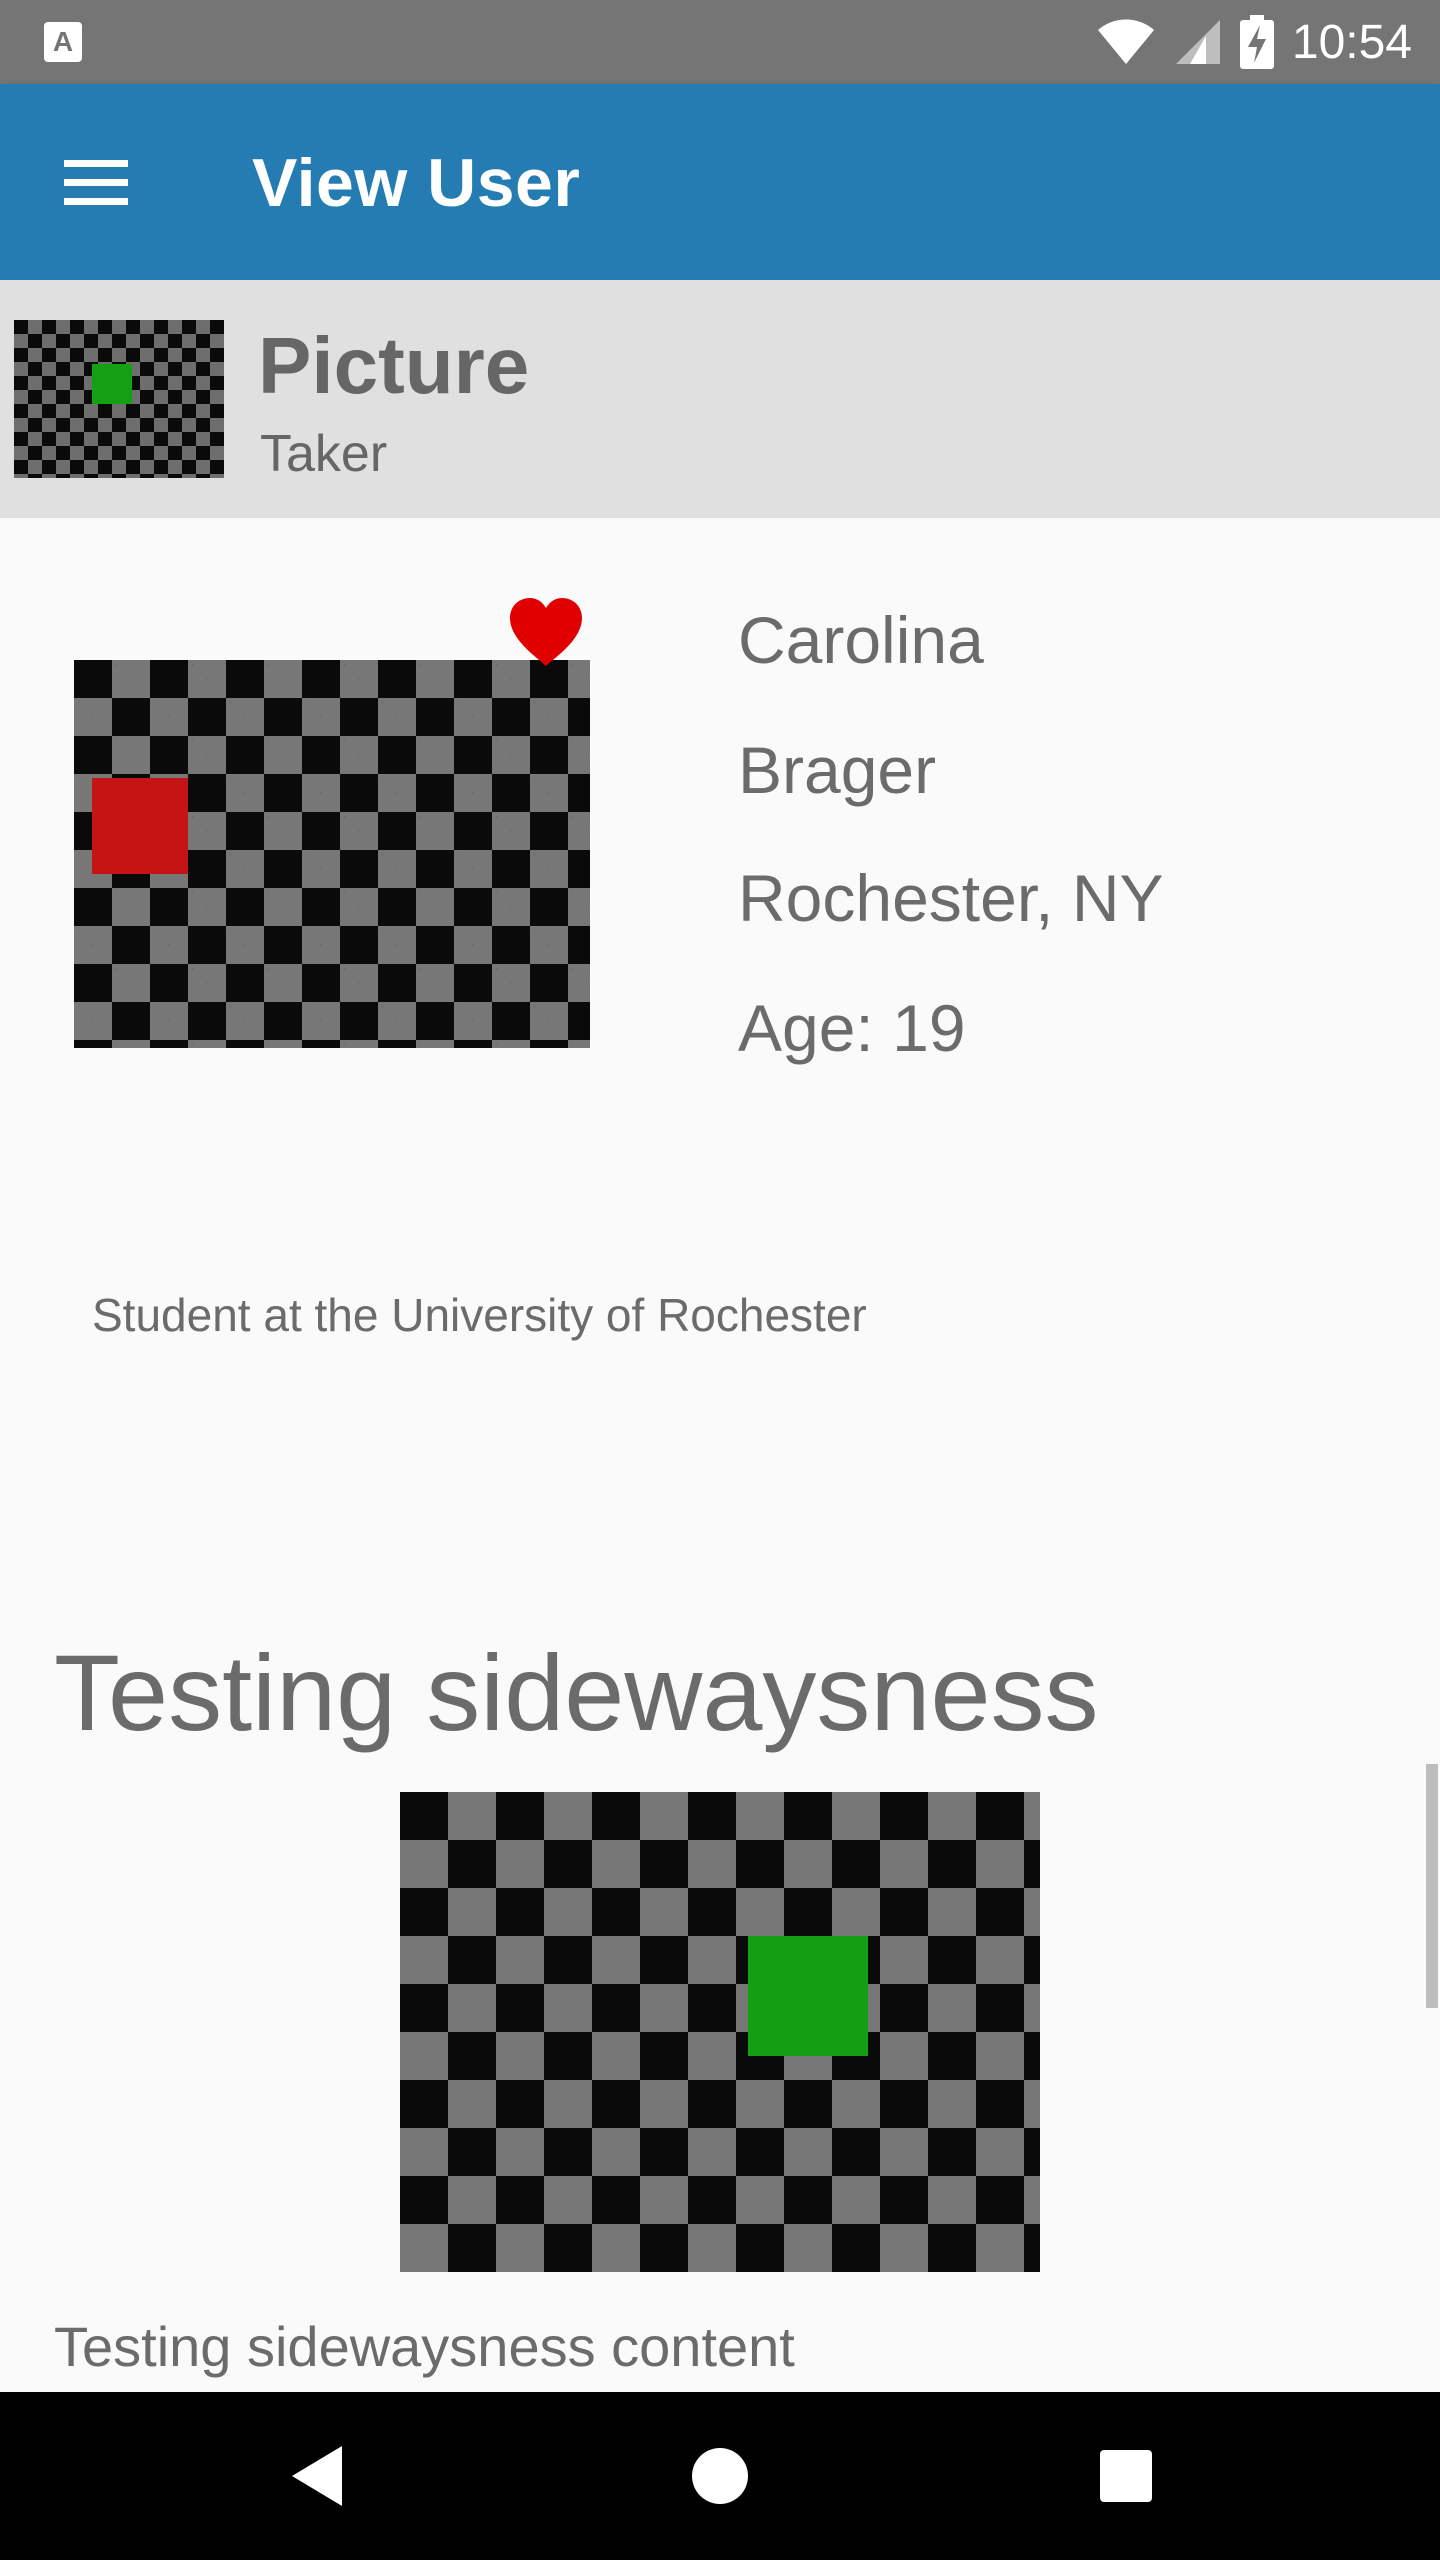  I want to click on photo-red-marker, so click(140, 826).